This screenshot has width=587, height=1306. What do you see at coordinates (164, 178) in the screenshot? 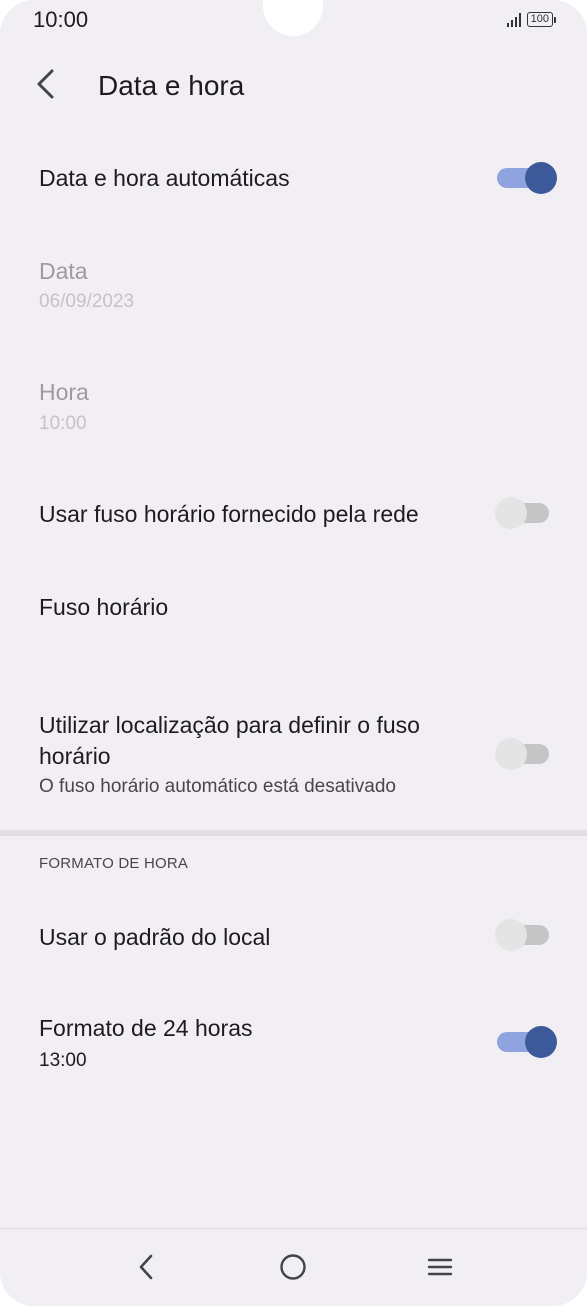
I see `auto-datetime-label: Data e hora automáticas` at bounding box center [164, 178].